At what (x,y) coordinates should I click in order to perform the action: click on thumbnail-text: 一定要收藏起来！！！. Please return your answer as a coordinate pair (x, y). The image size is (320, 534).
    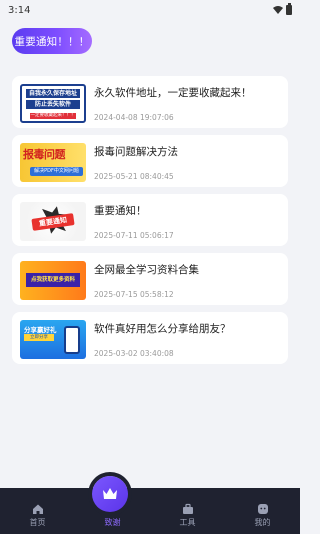
    Looking at the image, I should click on (53, 116).